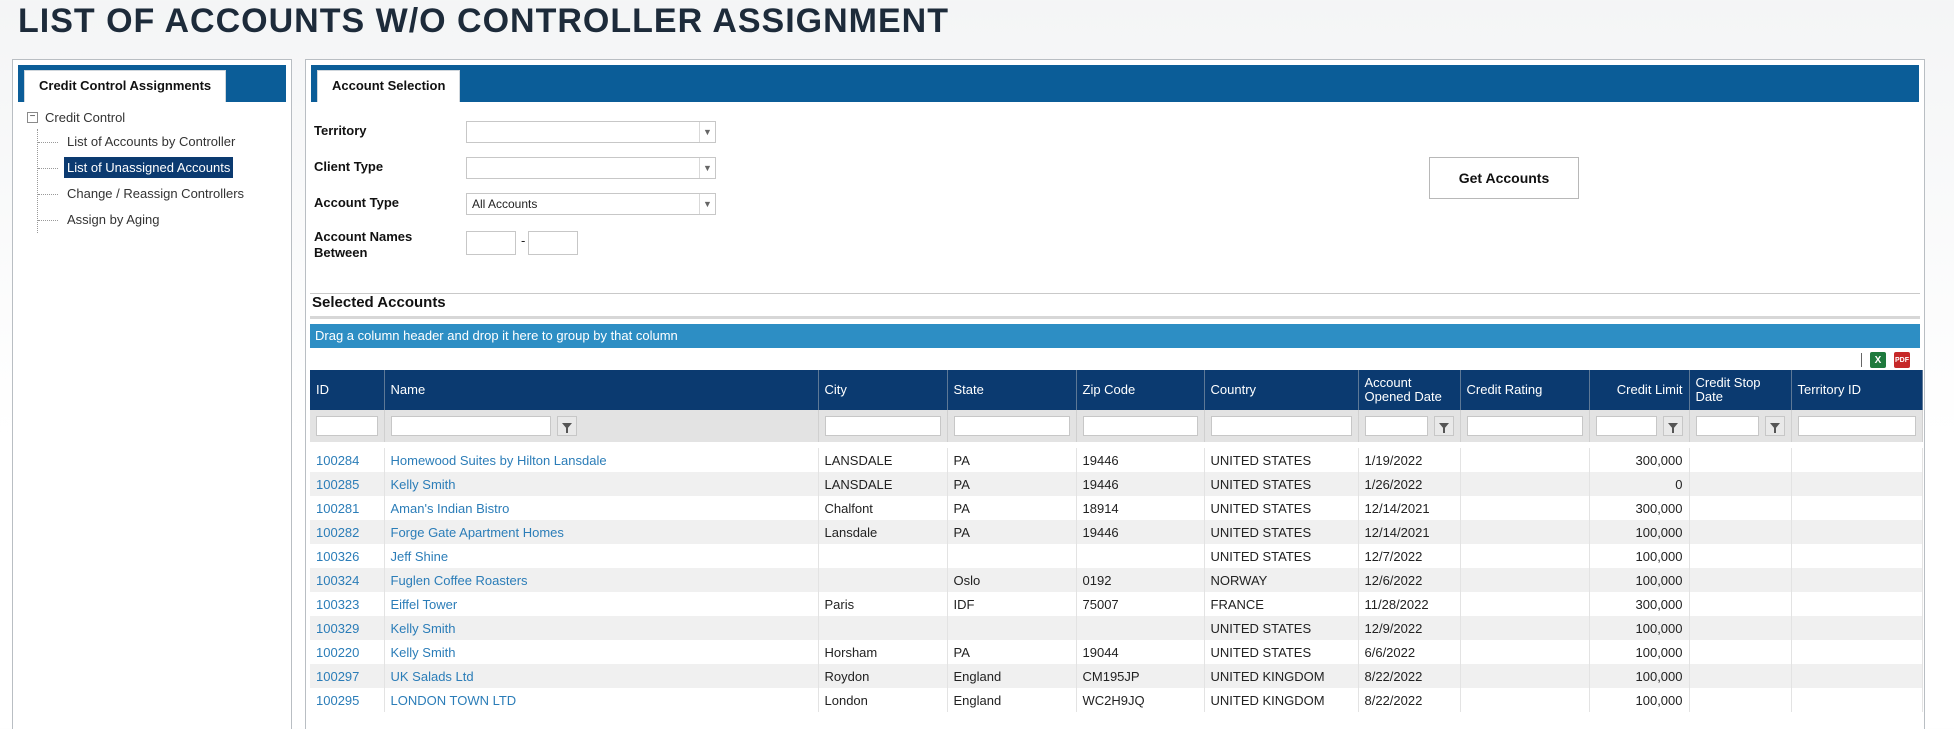 The height and width of the screenshot is (729, 1954). What do you see at coordinates (1504, 178) in the screenshot?
I see `get-accounts-button: Get Accounts` at bounding box center [1504, 178].